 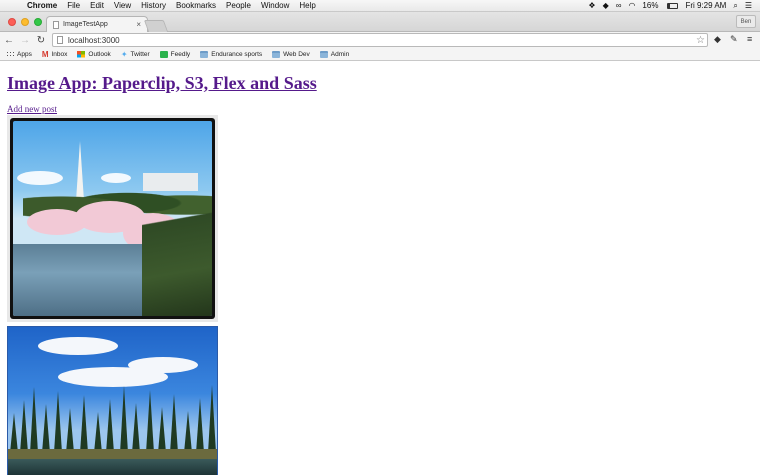 I want to click on bookmark-label: Inbox, so click(x=59, y=54).